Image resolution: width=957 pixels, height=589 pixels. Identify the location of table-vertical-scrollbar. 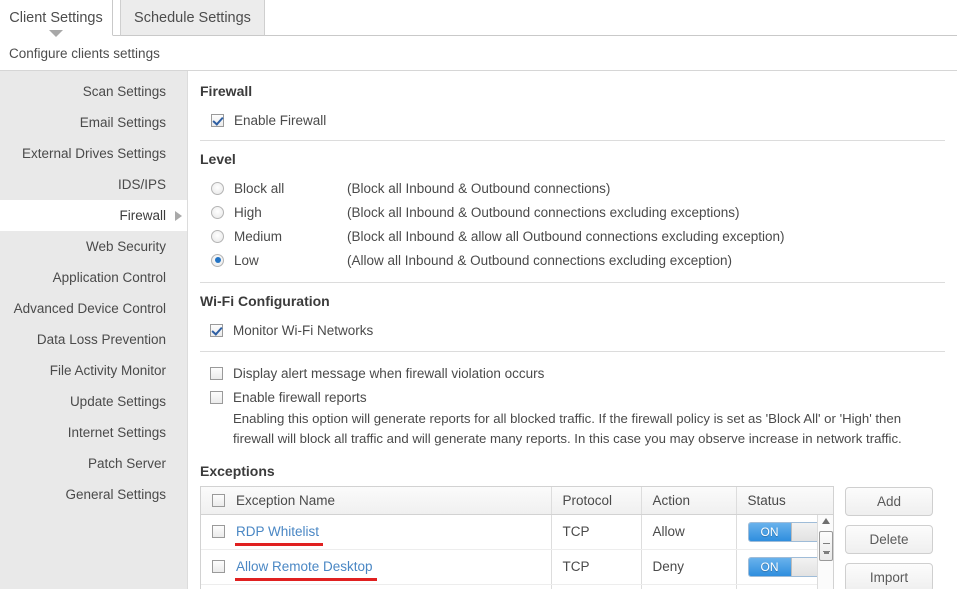
(825, 552).